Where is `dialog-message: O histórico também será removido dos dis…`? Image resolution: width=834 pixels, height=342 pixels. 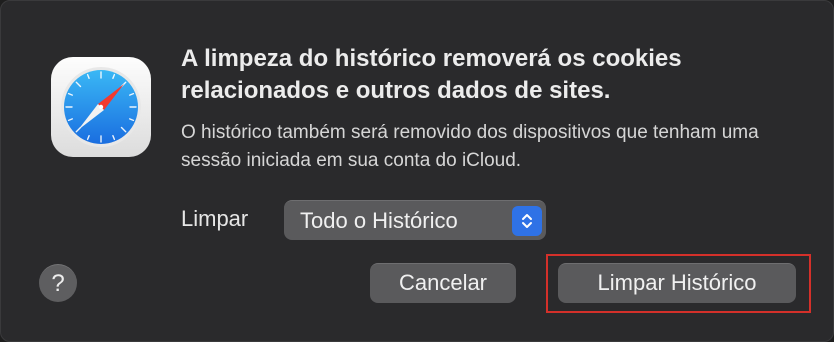 dialog-message: O histórico também será removido dos dis… is located at coordinates (470, 146).